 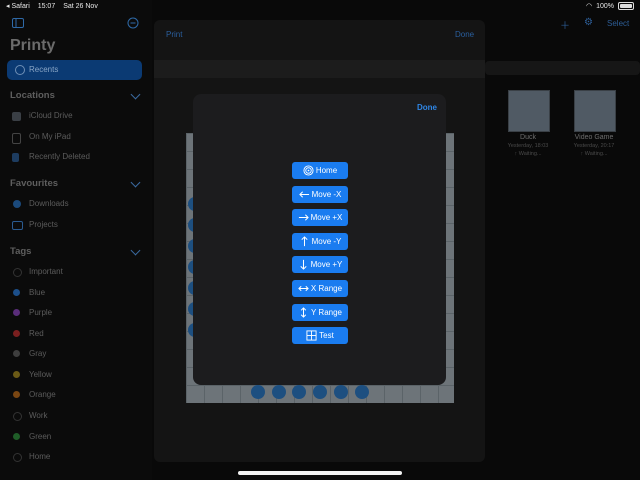 I want to click on arrow-left-right-icon, so click(x=303, y=288).